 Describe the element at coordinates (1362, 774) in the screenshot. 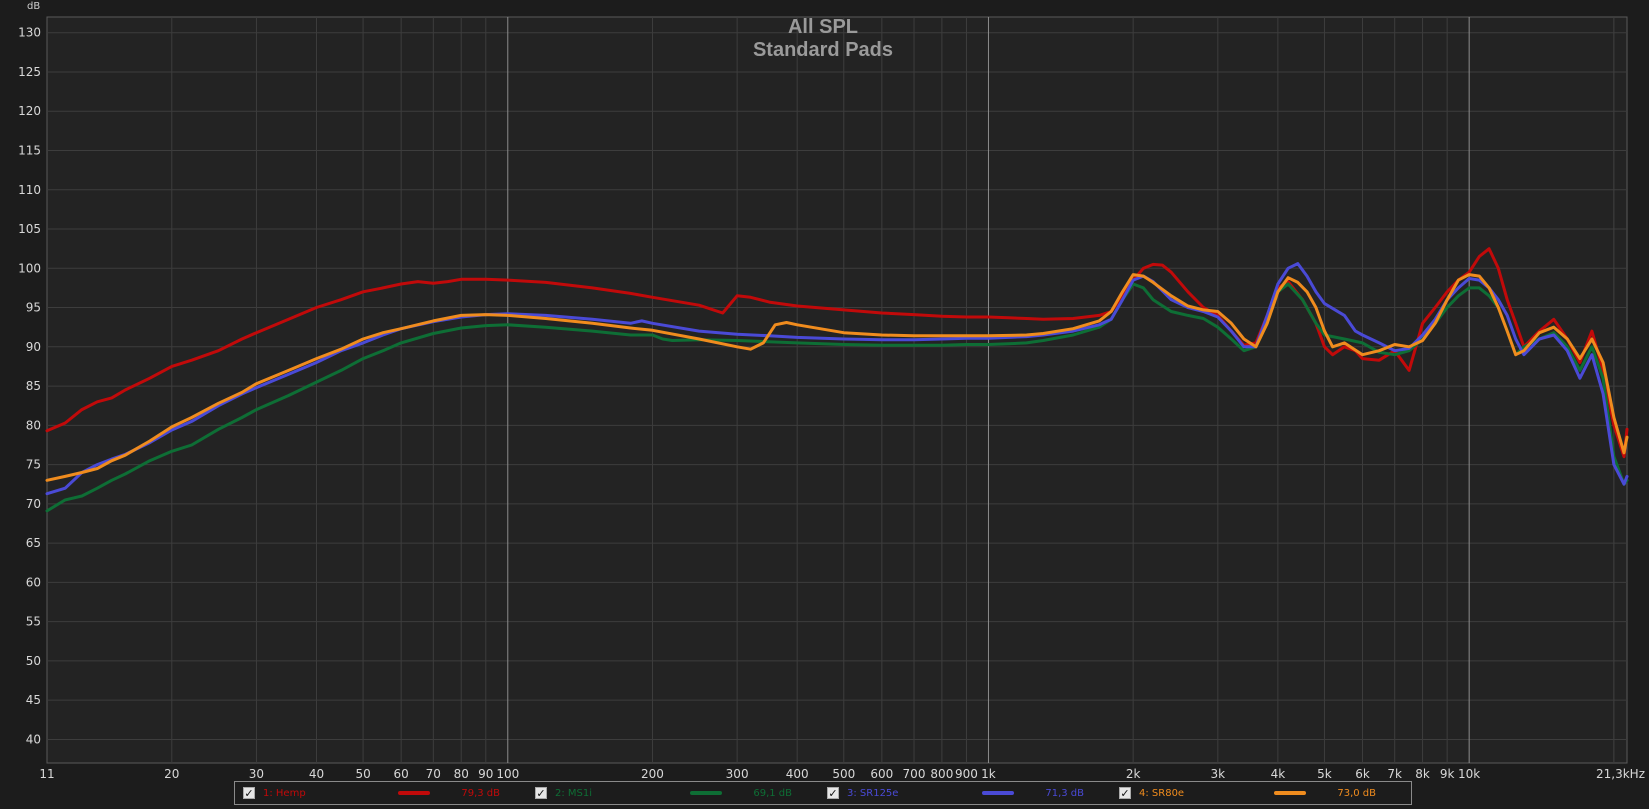

I see `x-tick-label: 6k` at that location.